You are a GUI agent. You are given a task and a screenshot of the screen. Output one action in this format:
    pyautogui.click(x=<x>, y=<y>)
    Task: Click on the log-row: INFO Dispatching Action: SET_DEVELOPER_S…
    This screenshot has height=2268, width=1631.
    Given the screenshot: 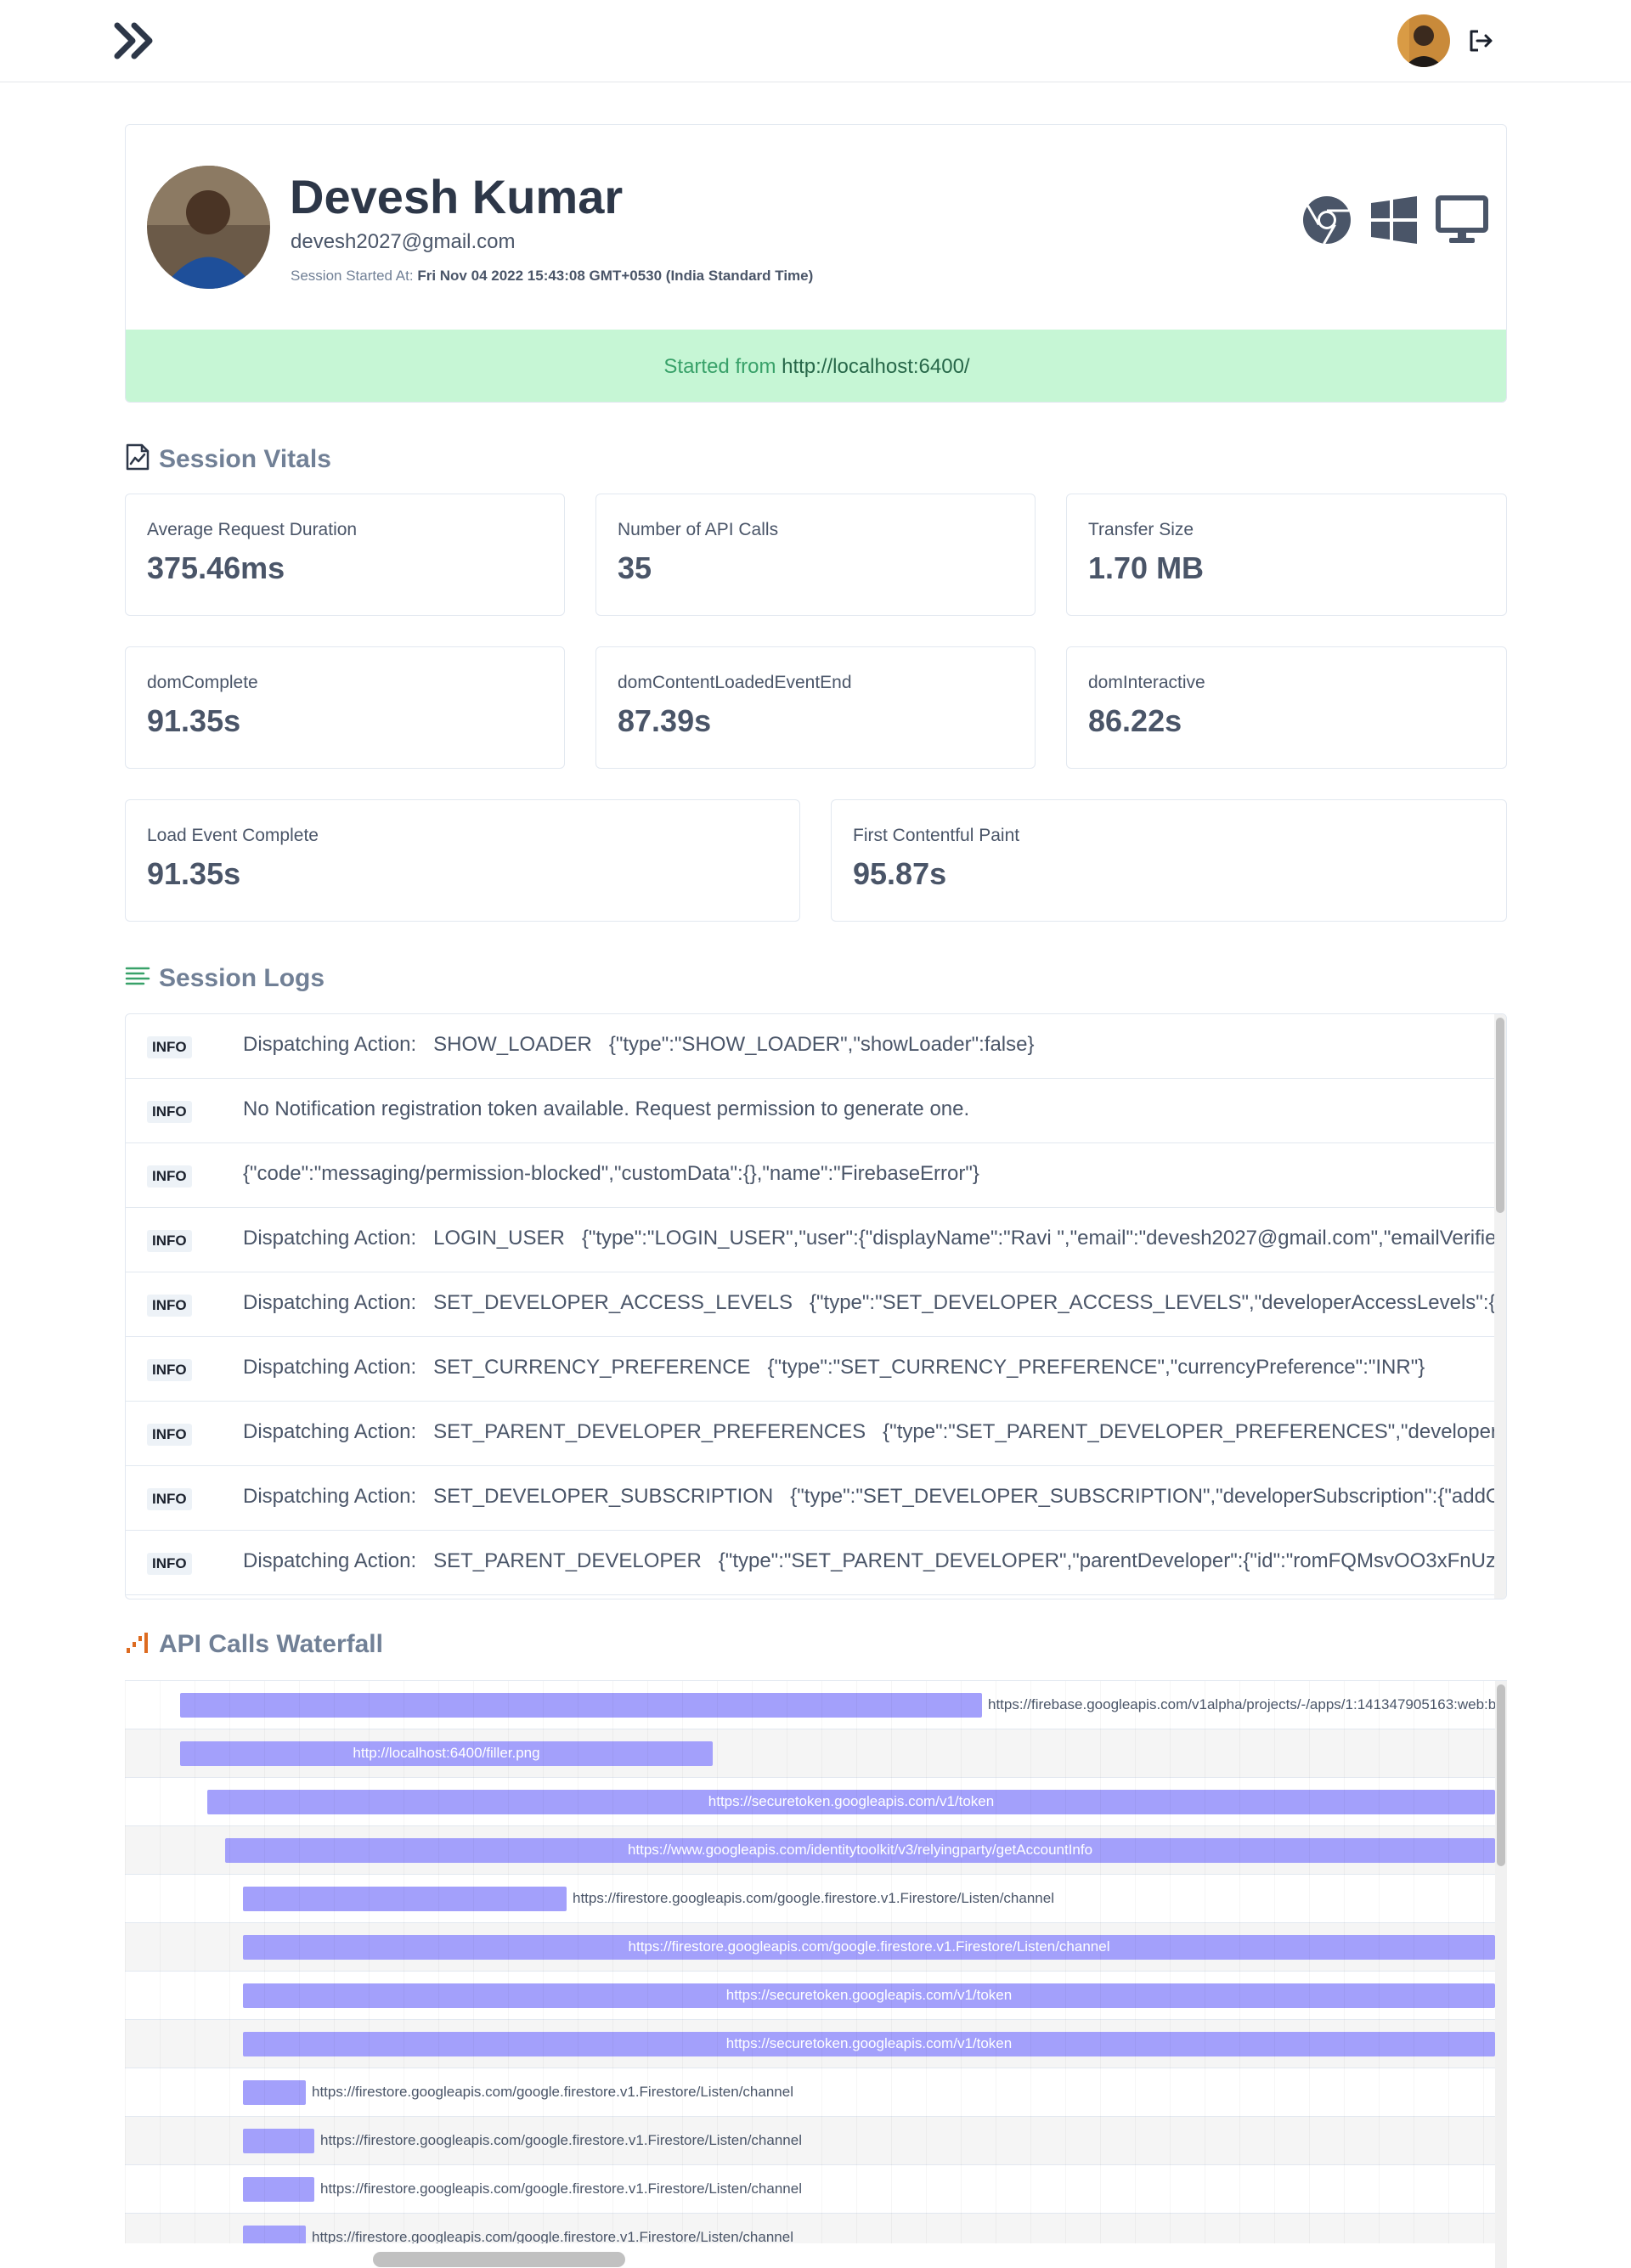 What is the action you would take?
    pyautogui.click(x=811, y=1498)
    